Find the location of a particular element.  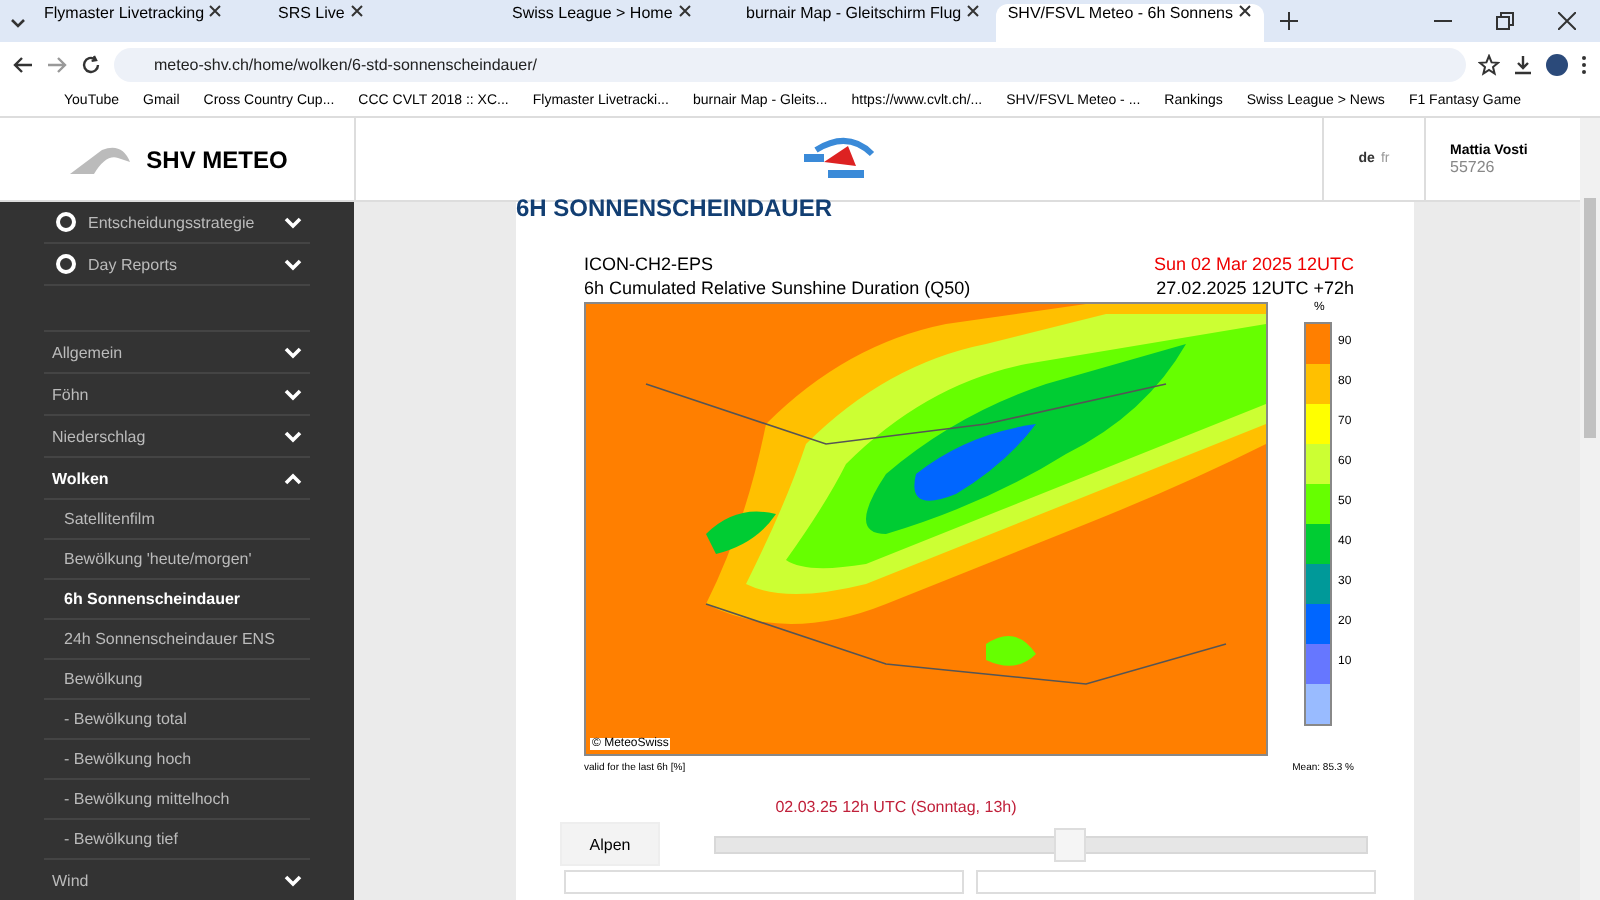

map-subtitle: 6h Cumulated Relative Sunshine Duration (Q50) is located at coordinates (777, 288).